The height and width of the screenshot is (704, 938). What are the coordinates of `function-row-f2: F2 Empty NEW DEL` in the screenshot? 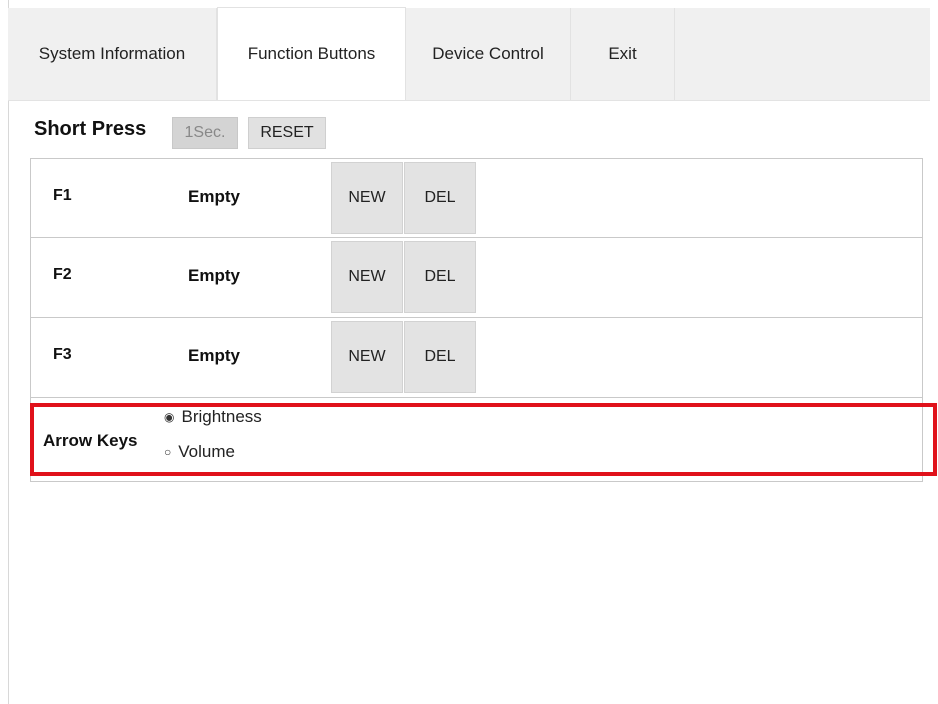 It's located at (476, 278).